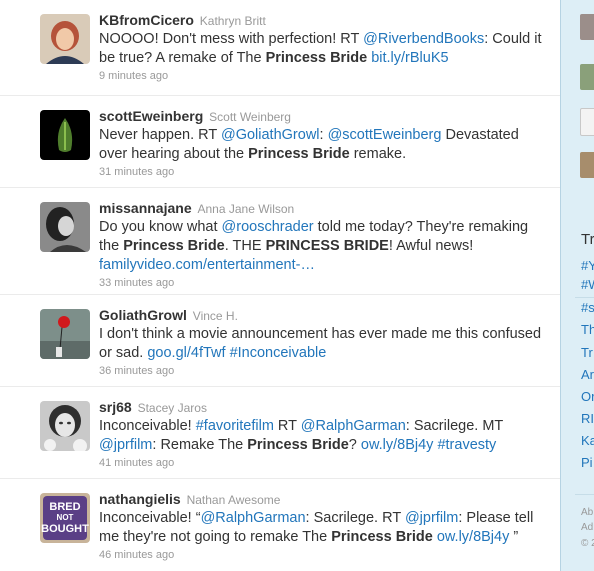 This screenshot has height=571, width=594. Describe the element at coordinates (587, 374) in the screenshot. I see `trend-link: Ar` at that location.